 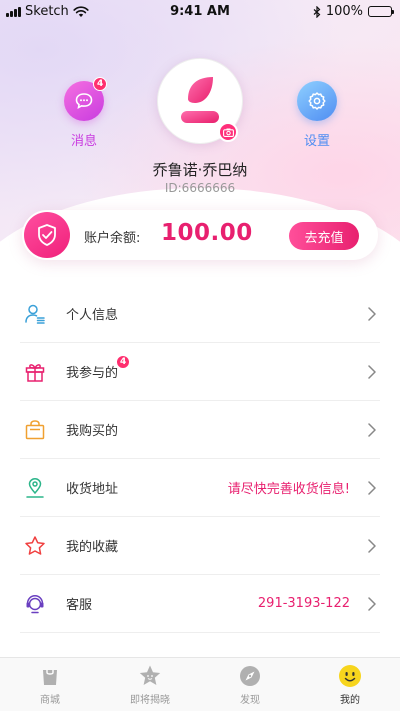 What do you see at coordinates (92, 547) in the screenshot?
I see `menu-item-label: 我的收藏` at bounding box center [92, 547].